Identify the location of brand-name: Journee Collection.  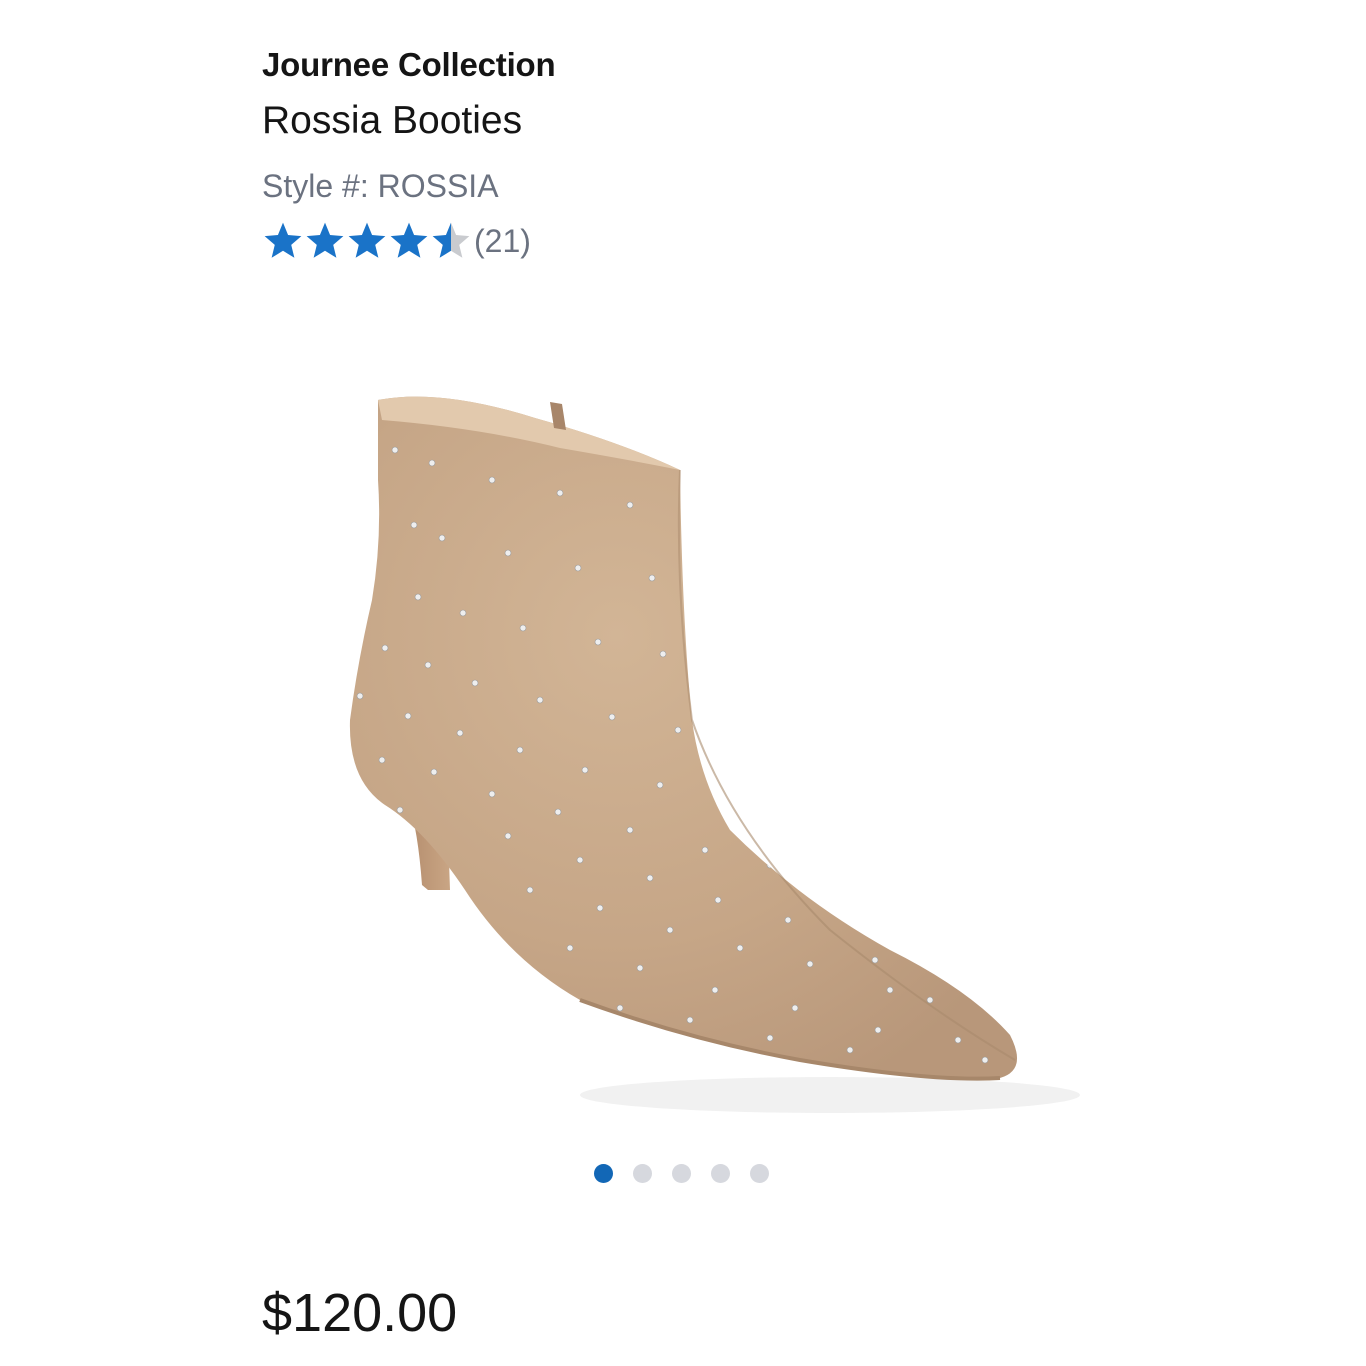
(409, 65).